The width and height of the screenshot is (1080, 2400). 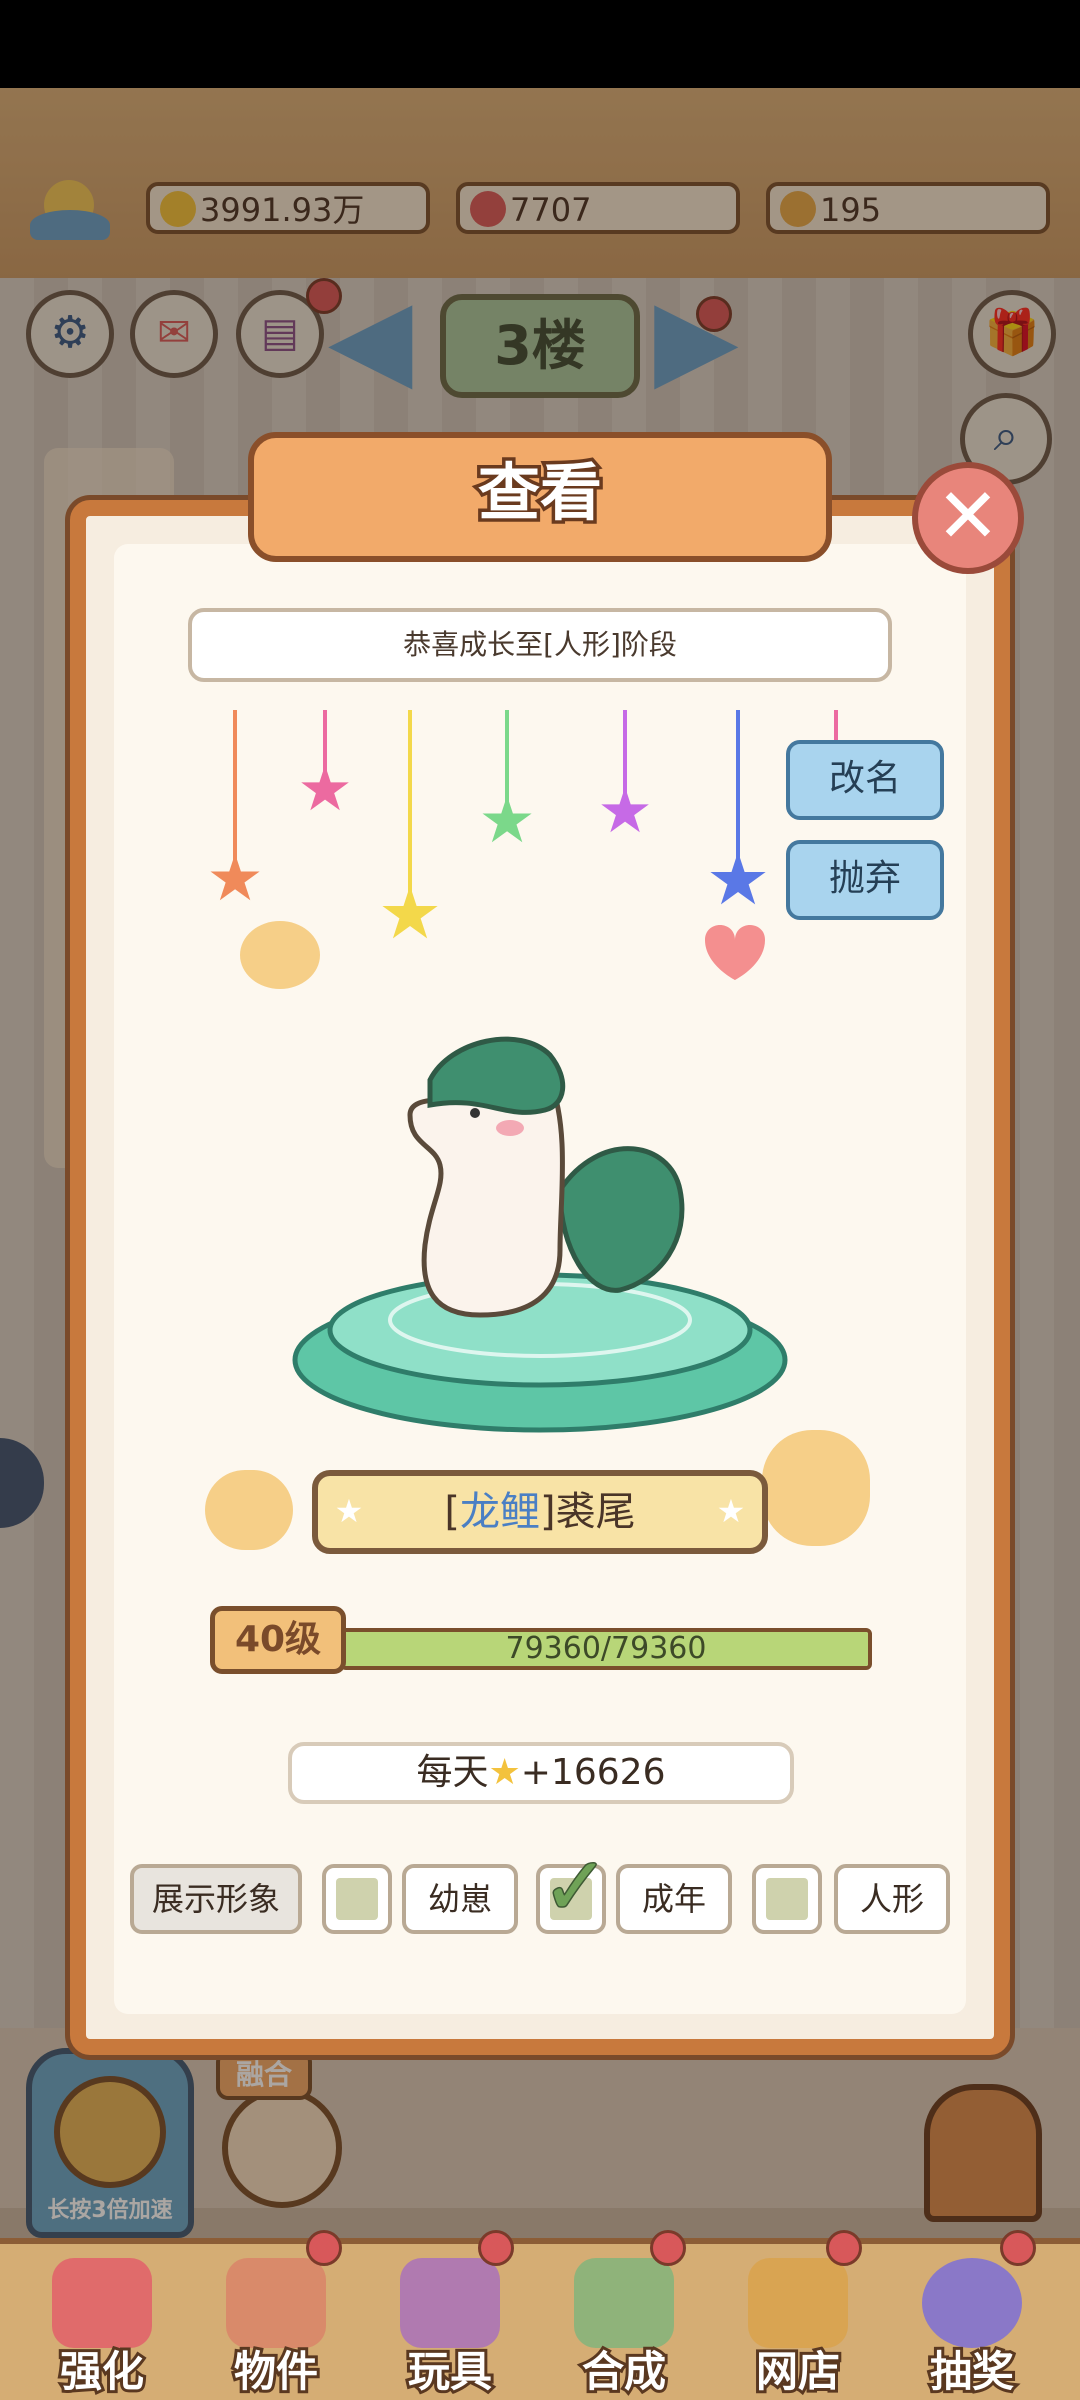 What do you see at coordinates (541, 1773) in the screenshot?
I see `daily-income: 每天★+16626` at bounding box center [541, 1773].